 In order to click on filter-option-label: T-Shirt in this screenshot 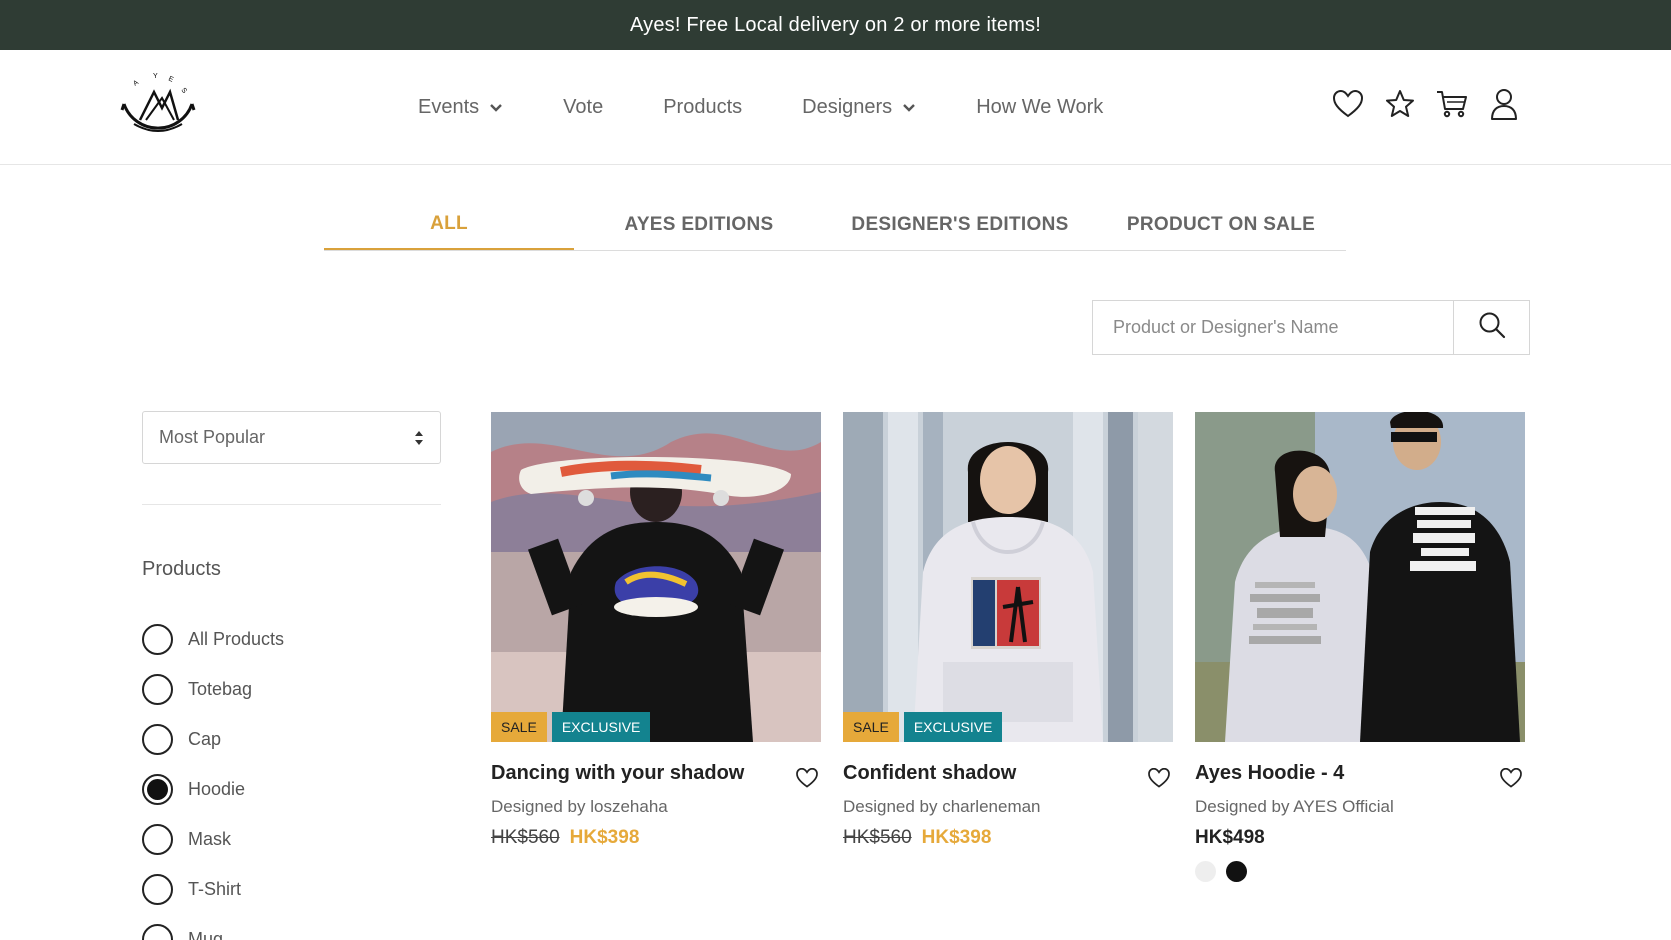, I will do `click(215, 888)`.